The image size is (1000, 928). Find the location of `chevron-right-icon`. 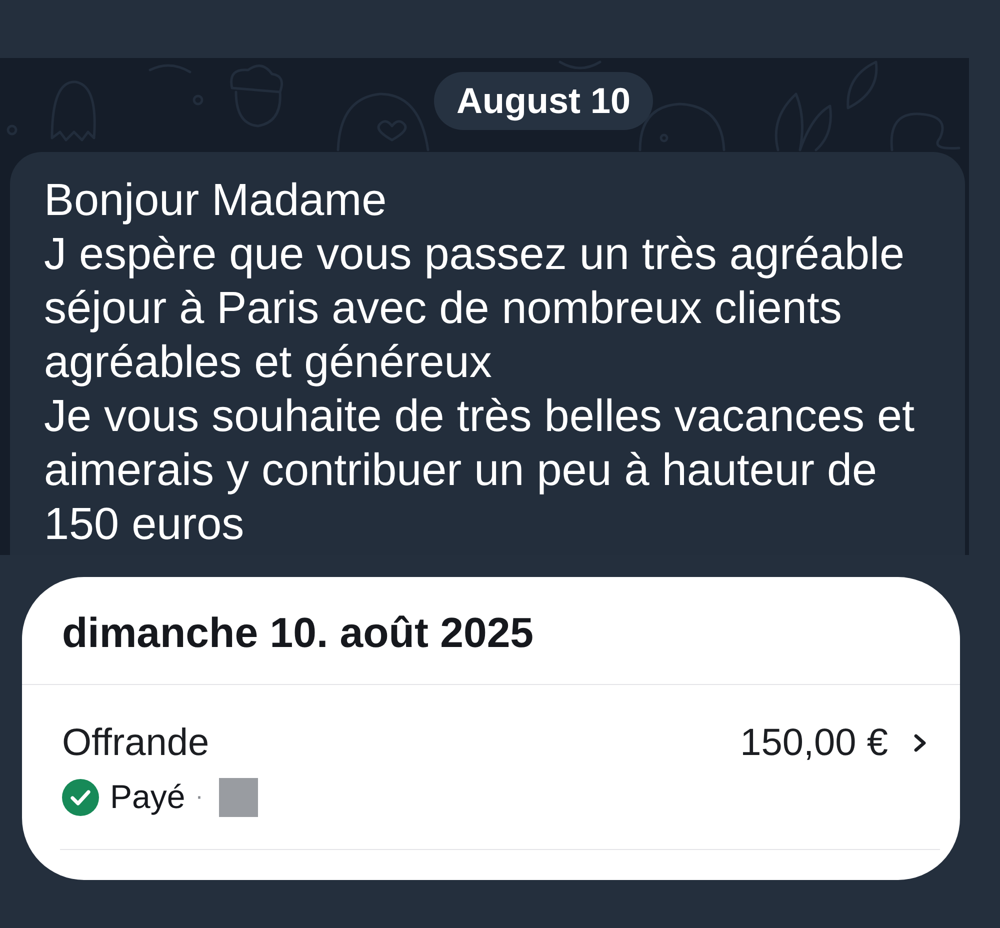

chevron-right-icon is located at coordinates (920, 743).